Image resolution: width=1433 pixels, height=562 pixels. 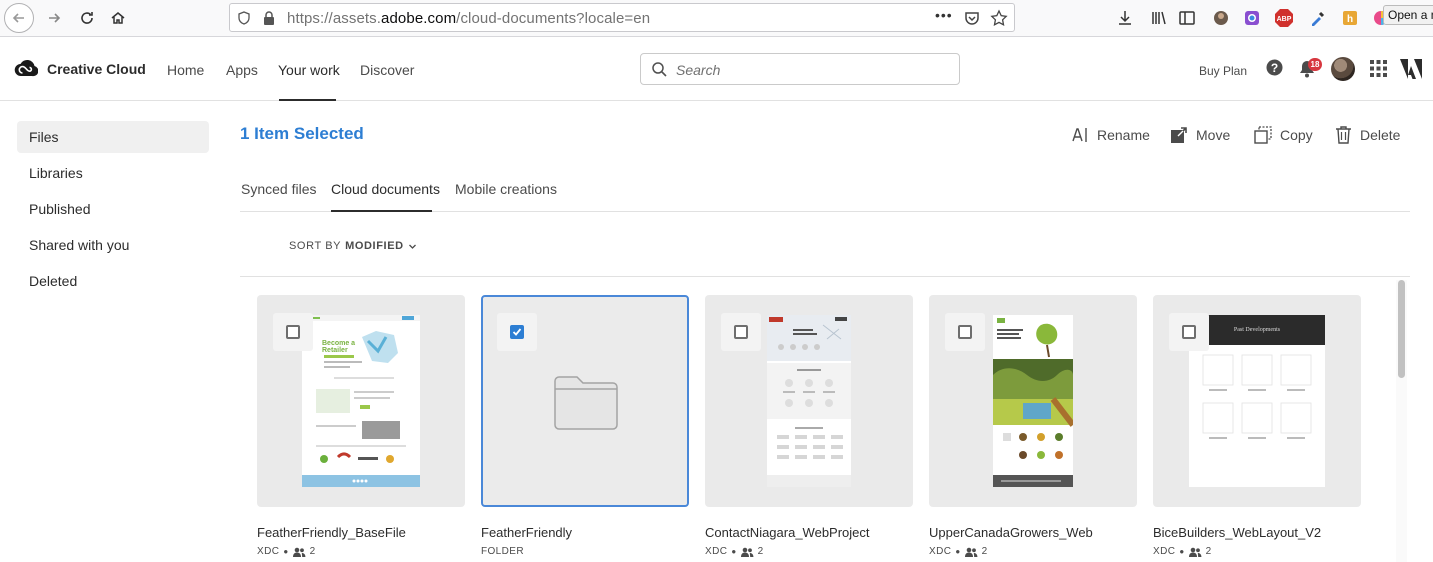 I want to click on back-button, so click(x=19, y=18).